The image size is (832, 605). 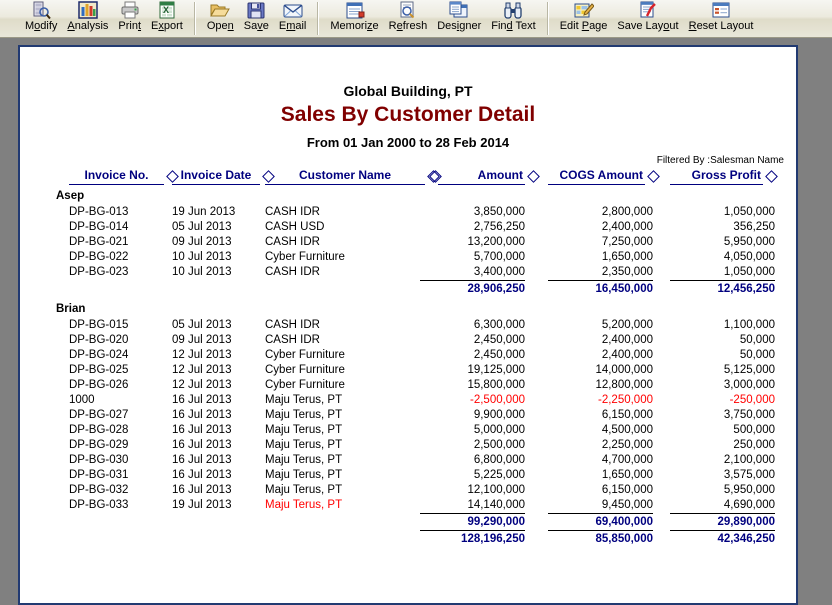 I want to click on toolbar-button-memorize: Memorize, so click(x=354, y=18).